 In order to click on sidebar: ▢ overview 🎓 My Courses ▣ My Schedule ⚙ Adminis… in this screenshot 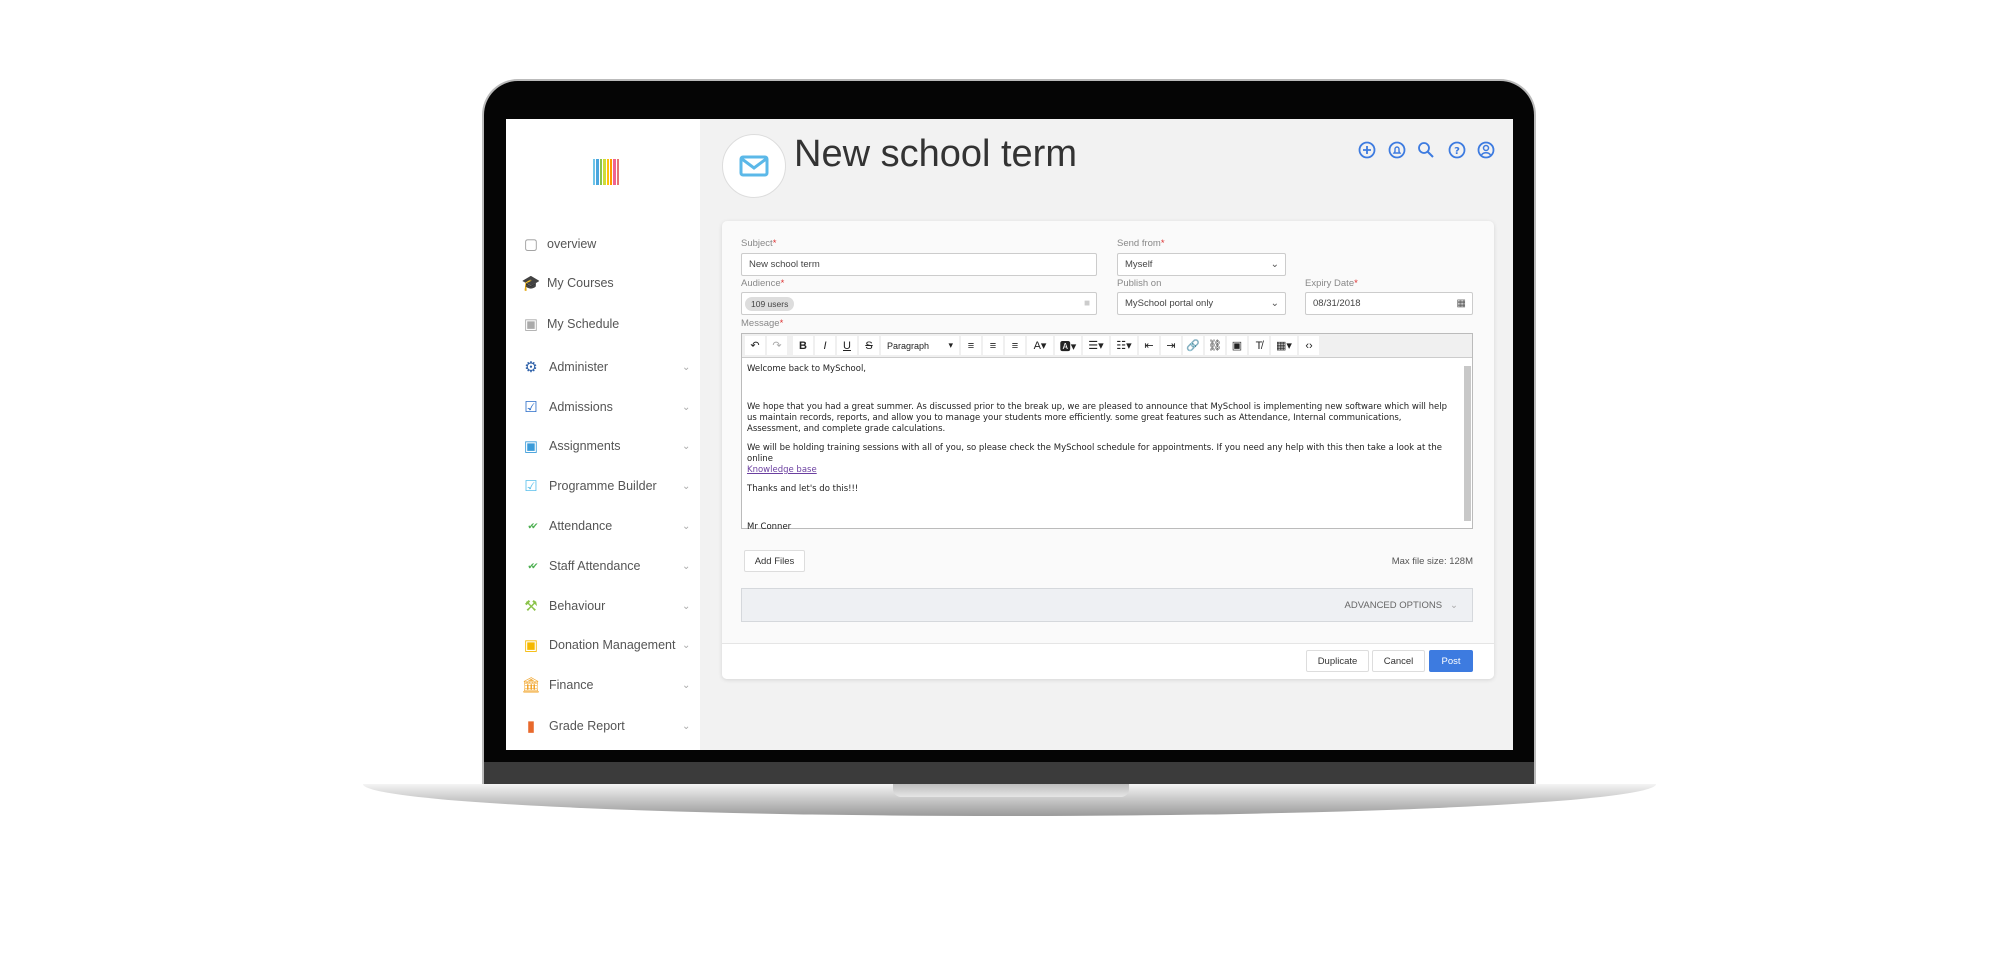, I will do `click(603, 434)`.